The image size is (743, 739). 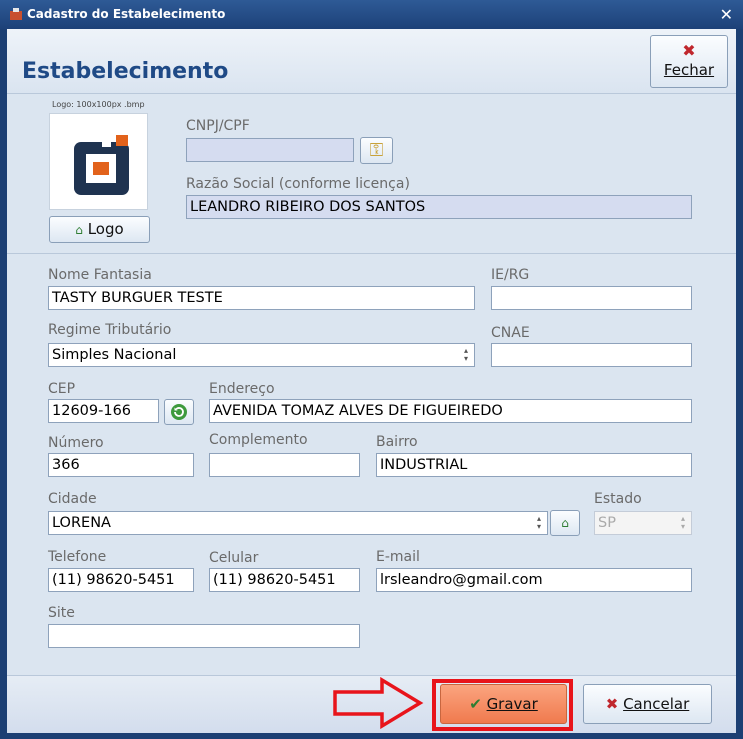 I want to click on title-bar: Cadastro do Estabelecimento ✕, so click(x=371, y=14).